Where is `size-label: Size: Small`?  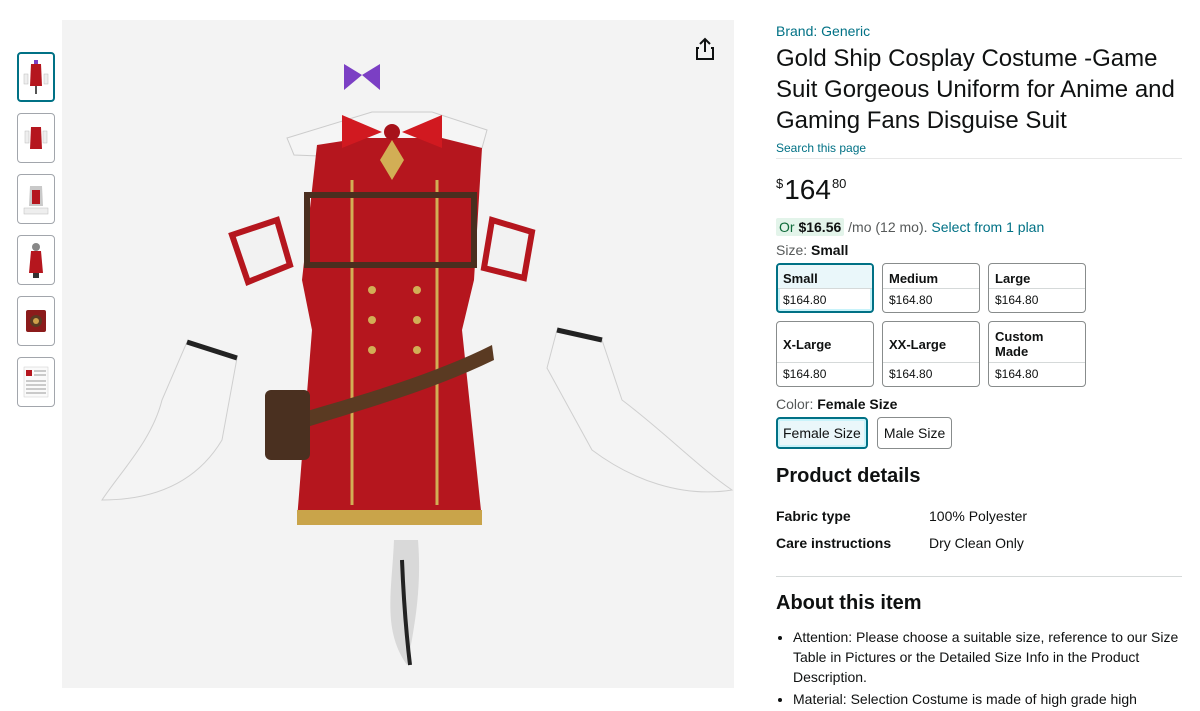 size-label: Size: Small is located at coordinates (979, 250).